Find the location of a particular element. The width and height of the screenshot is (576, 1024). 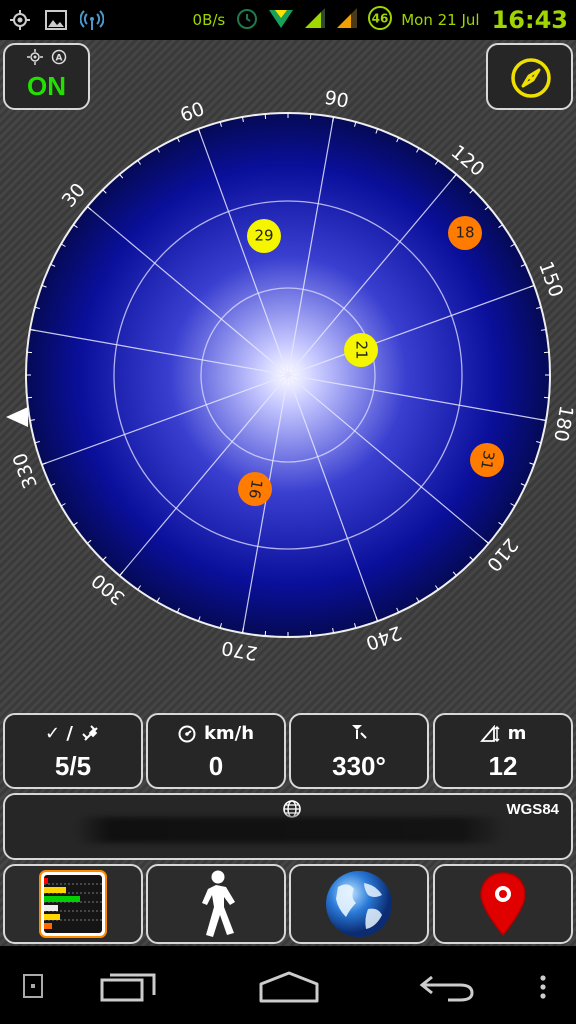

datum-label: WGS84 is located at coordinates (532, 809).